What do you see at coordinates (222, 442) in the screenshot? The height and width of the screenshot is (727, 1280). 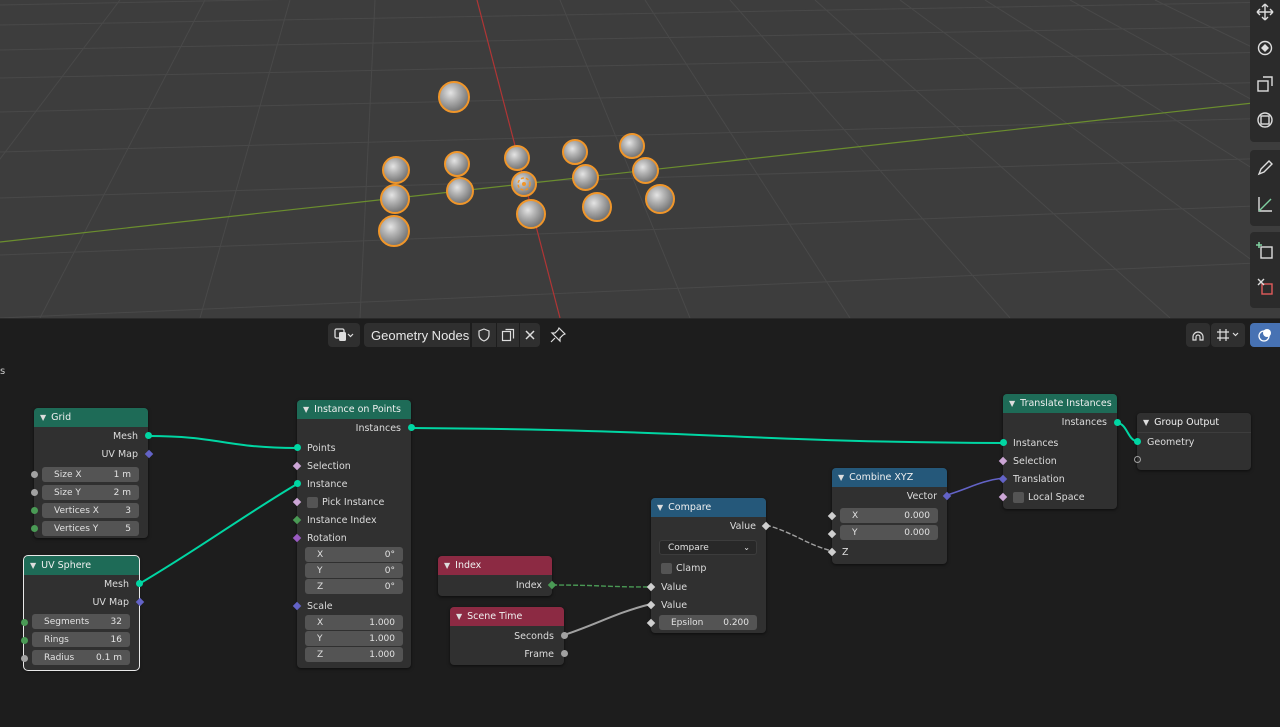 I see `link-grid-mesh-to-points` at bounding box center [222, 442].